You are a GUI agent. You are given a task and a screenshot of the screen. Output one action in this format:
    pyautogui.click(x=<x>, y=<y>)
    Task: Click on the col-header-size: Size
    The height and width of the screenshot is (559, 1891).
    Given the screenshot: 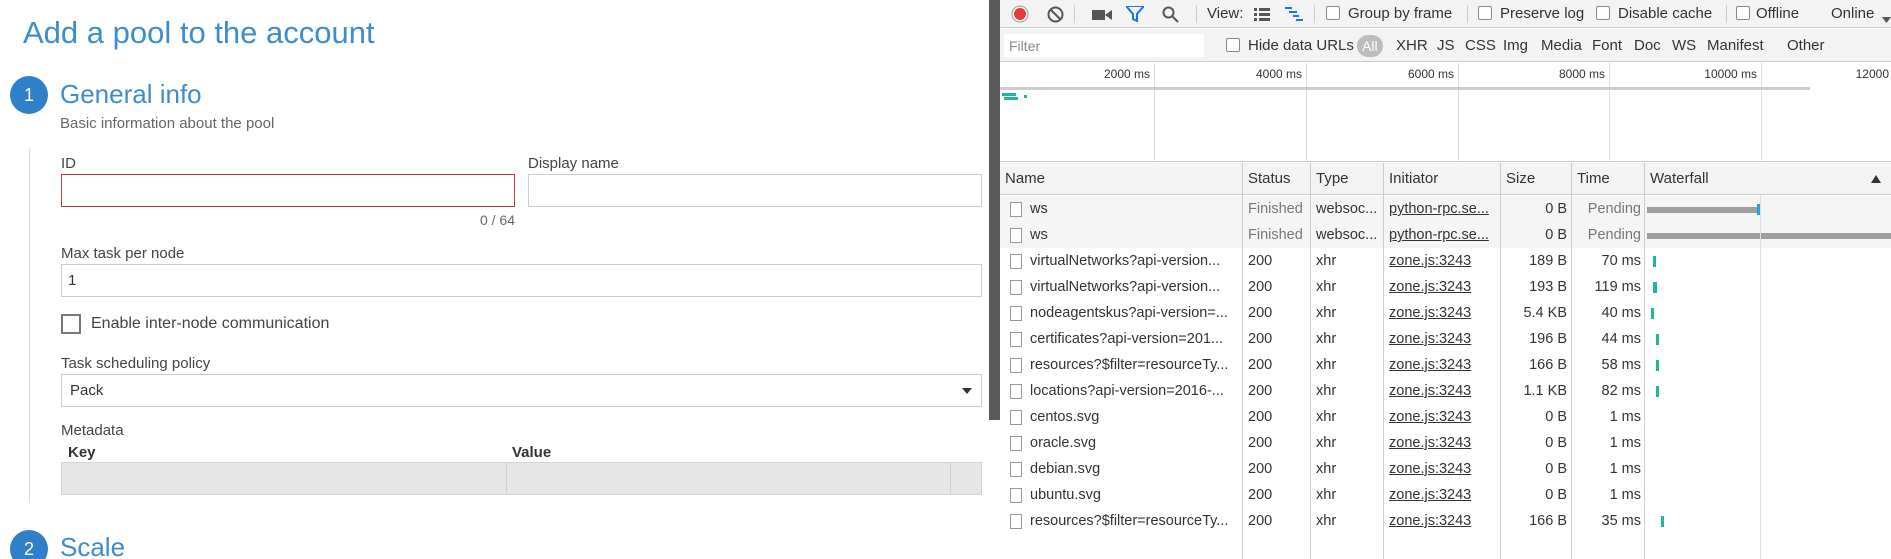 What is the action you would take?
    pyautogui.click(x=1536, y=179)
    